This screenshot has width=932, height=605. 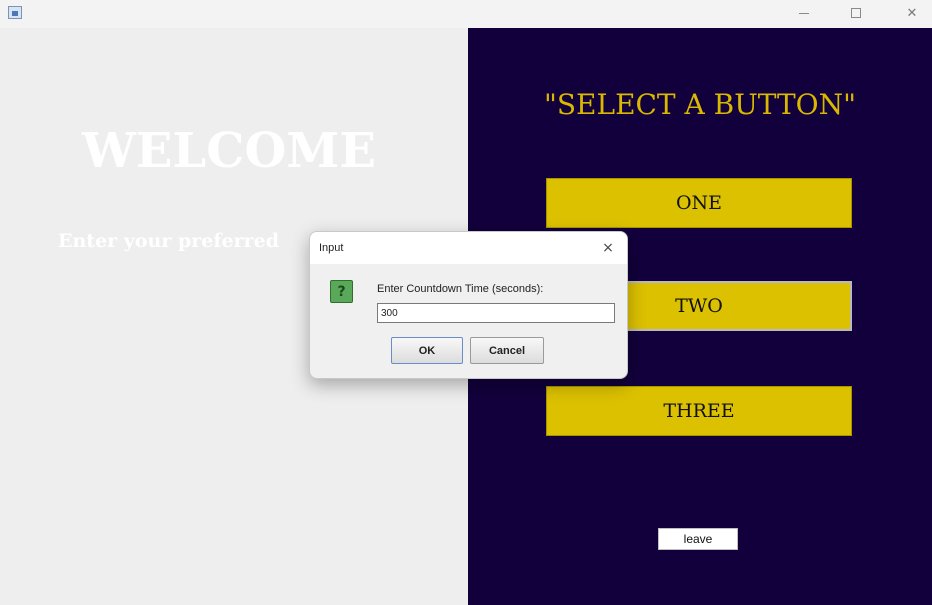 I want to click on button-one: ONE, so click(x=699, y=203).